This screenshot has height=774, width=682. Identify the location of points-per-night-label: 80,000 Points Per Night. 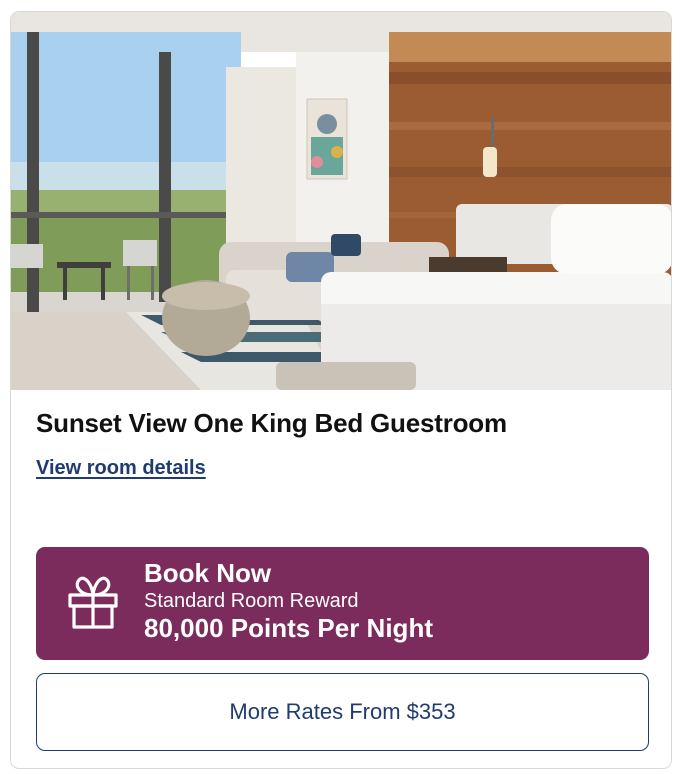
(288, 628).